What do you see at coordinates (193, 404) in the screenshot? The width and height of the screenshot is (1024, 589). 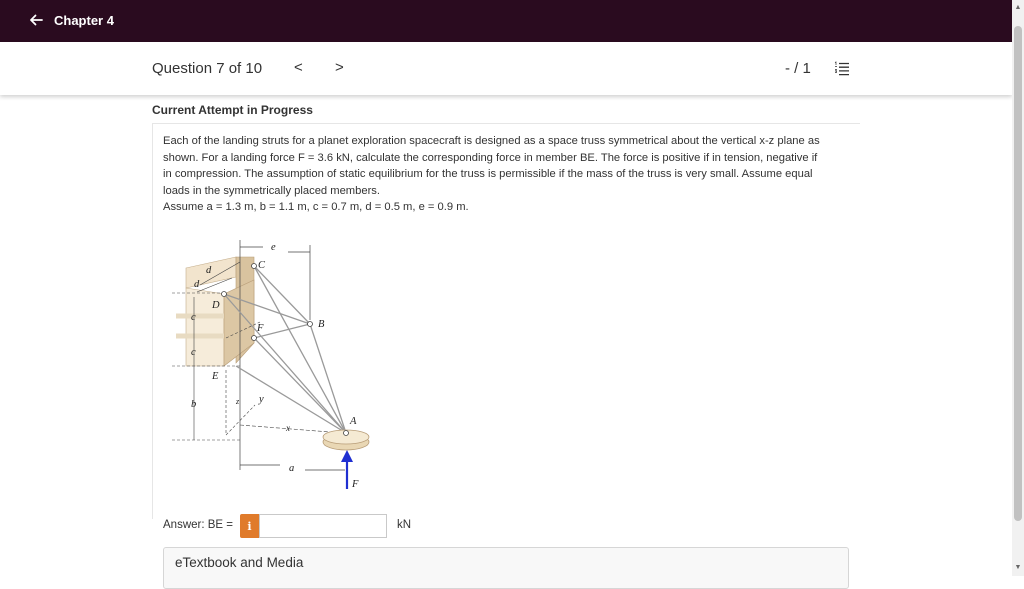 I see `dimension-label-b: b` at bounding box center [193, 404].